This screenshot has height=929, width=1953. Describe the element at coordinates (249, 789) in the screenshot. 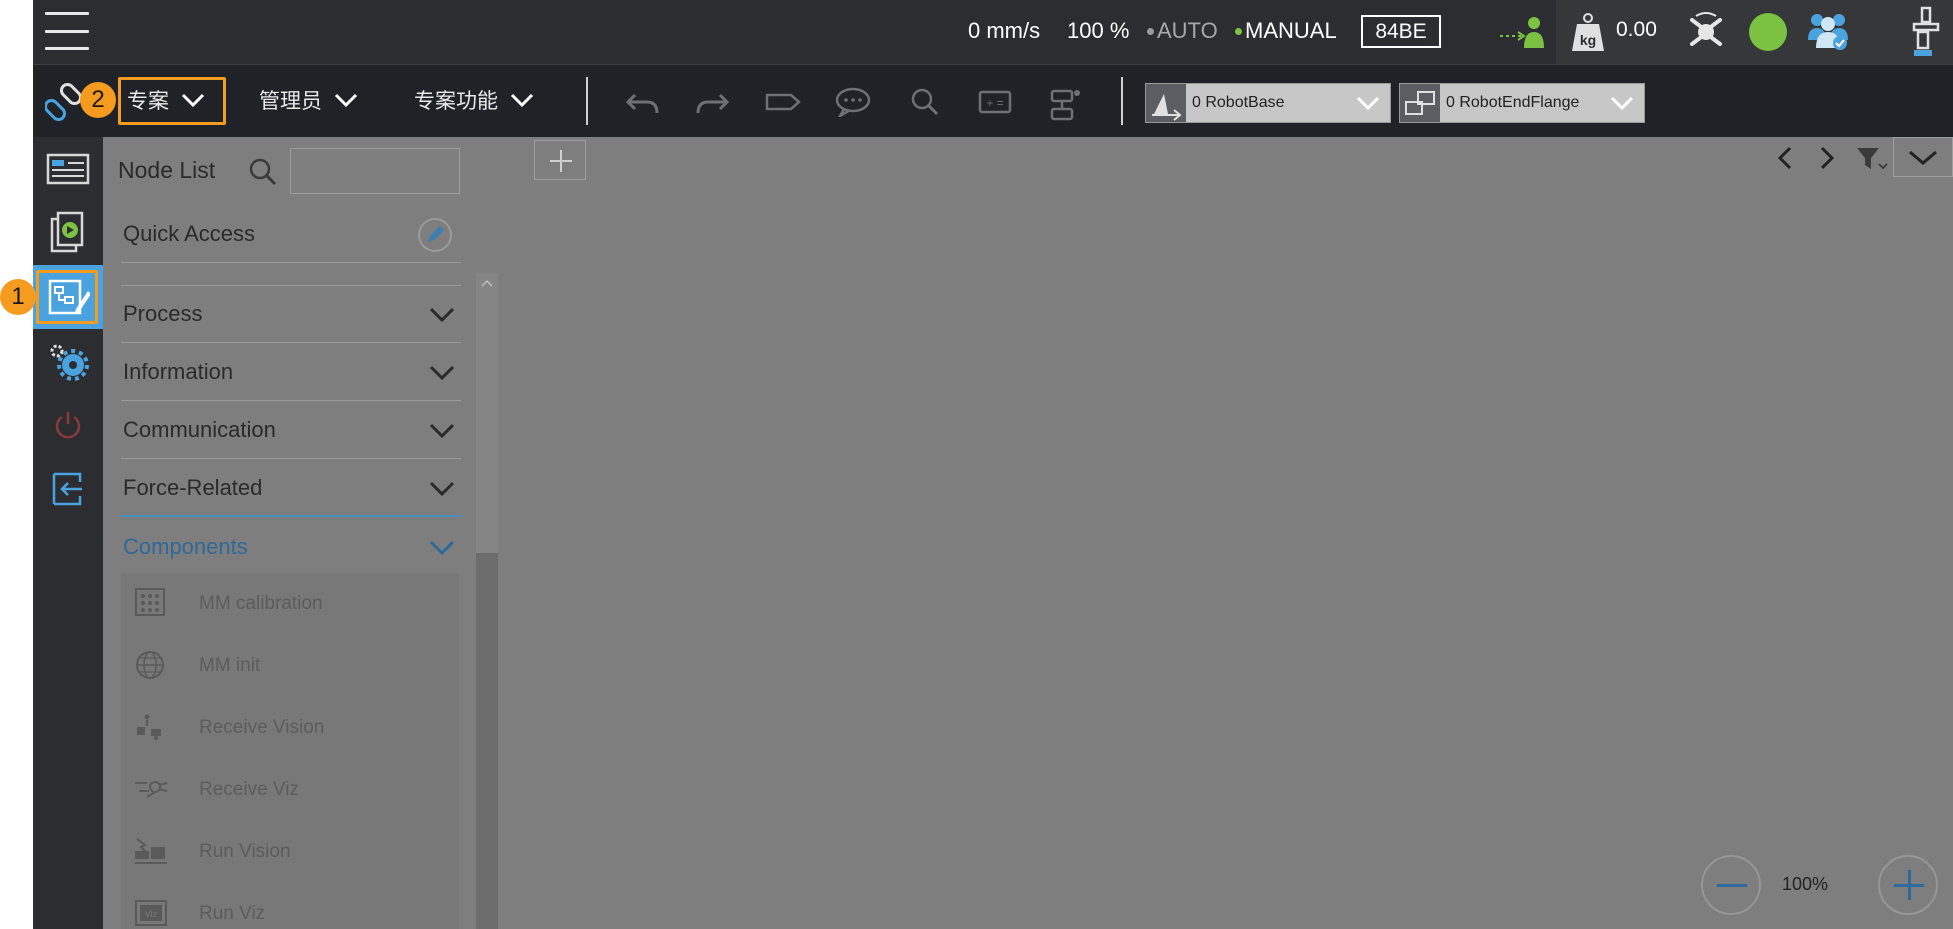

I see `component-label: Receive Viz` at that location.